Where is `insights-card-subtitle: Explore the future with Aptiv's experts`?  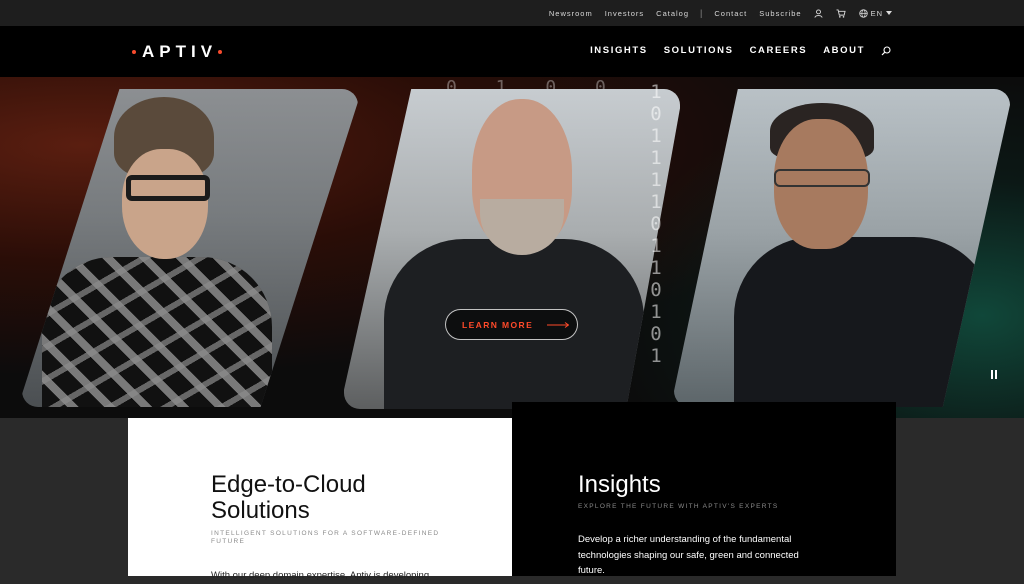 insights-card-subtitle: Explore the future with Aptiv's experts is located at coordinates (678, 506).